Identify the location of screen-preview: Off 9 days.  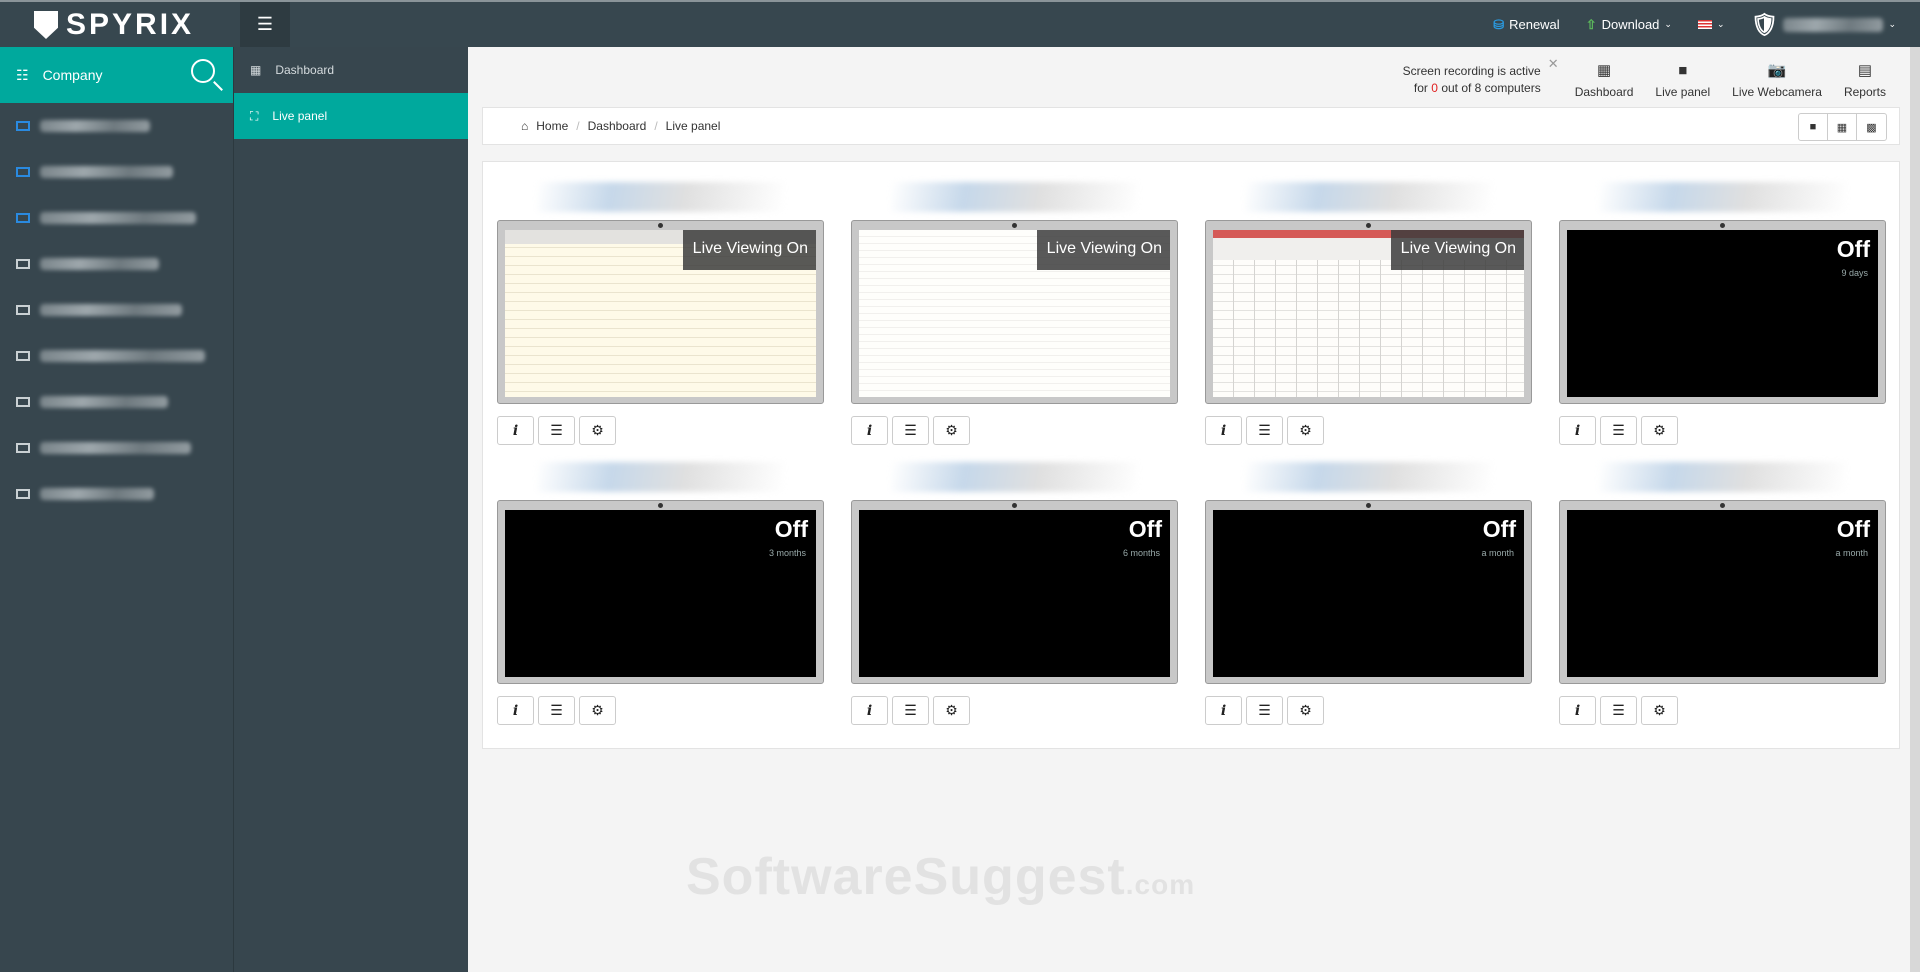
(1722, 313).